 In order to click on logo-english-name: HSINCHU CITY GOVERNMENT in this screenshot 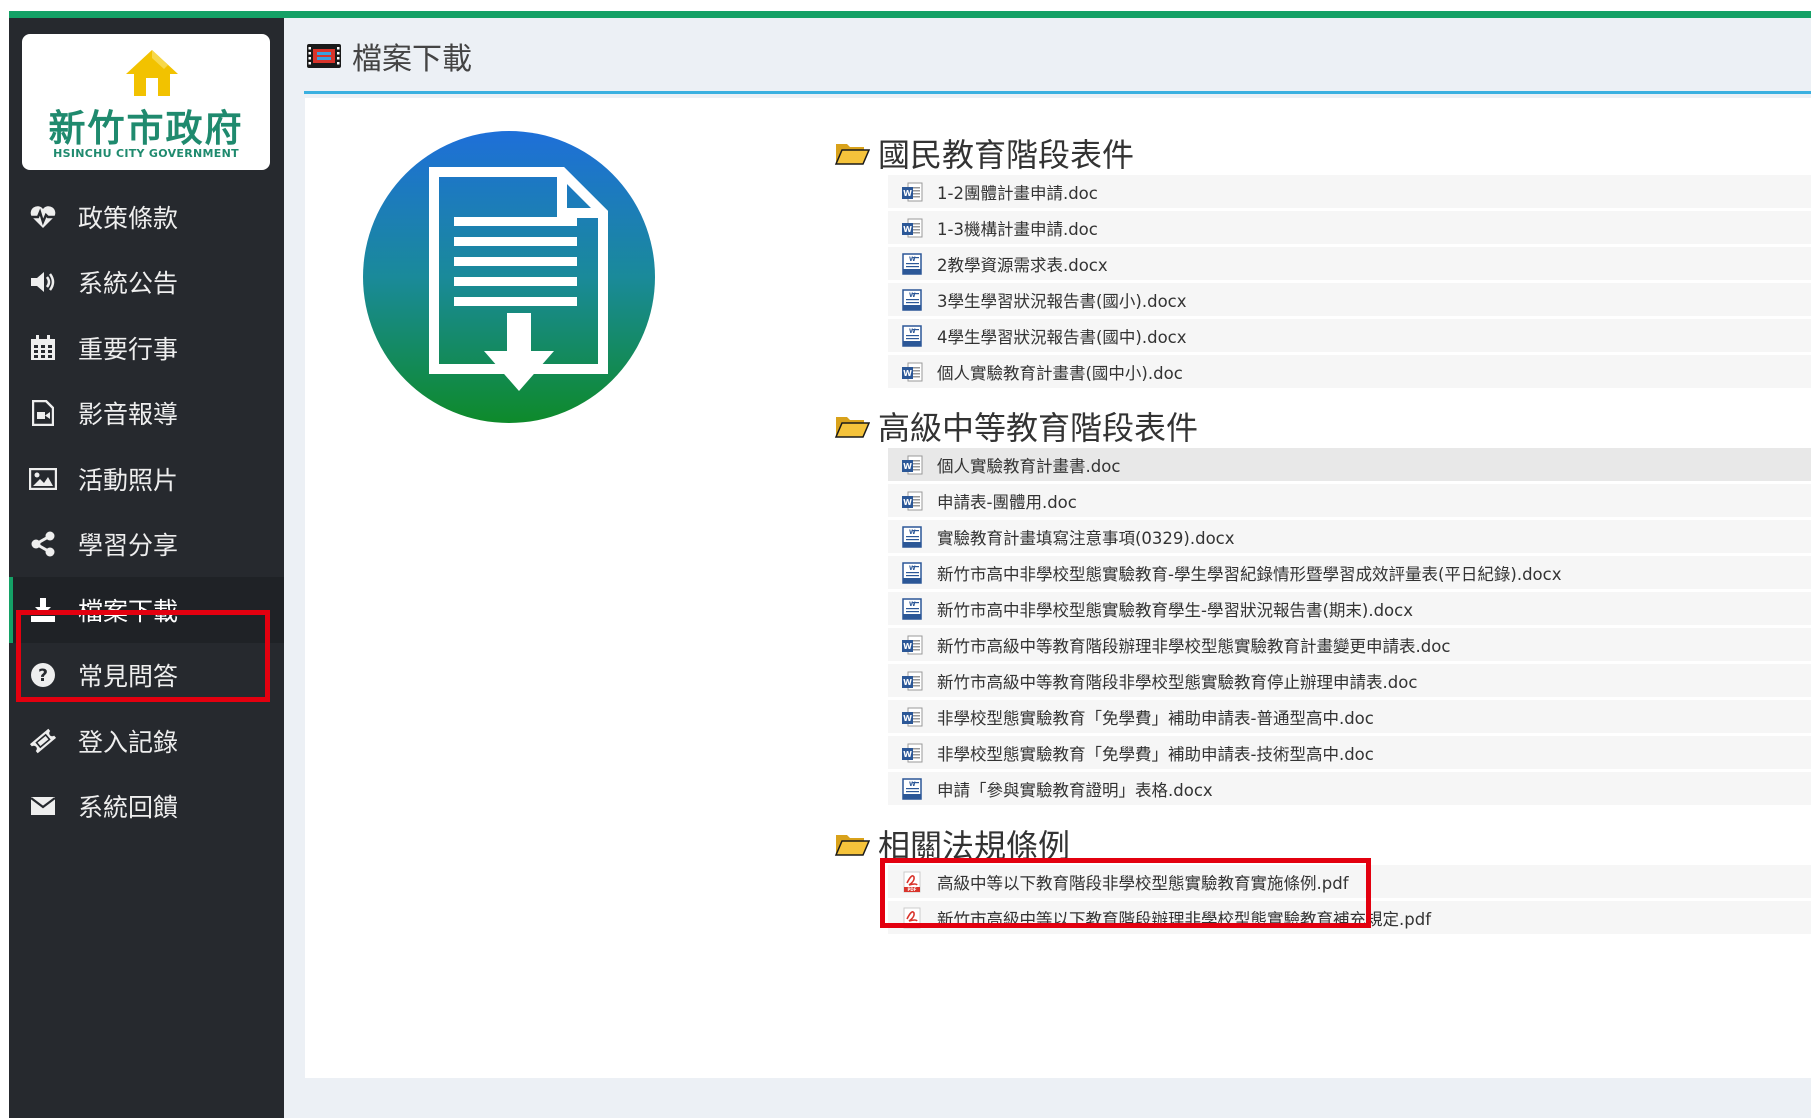, I will do `click(146, 153)`.